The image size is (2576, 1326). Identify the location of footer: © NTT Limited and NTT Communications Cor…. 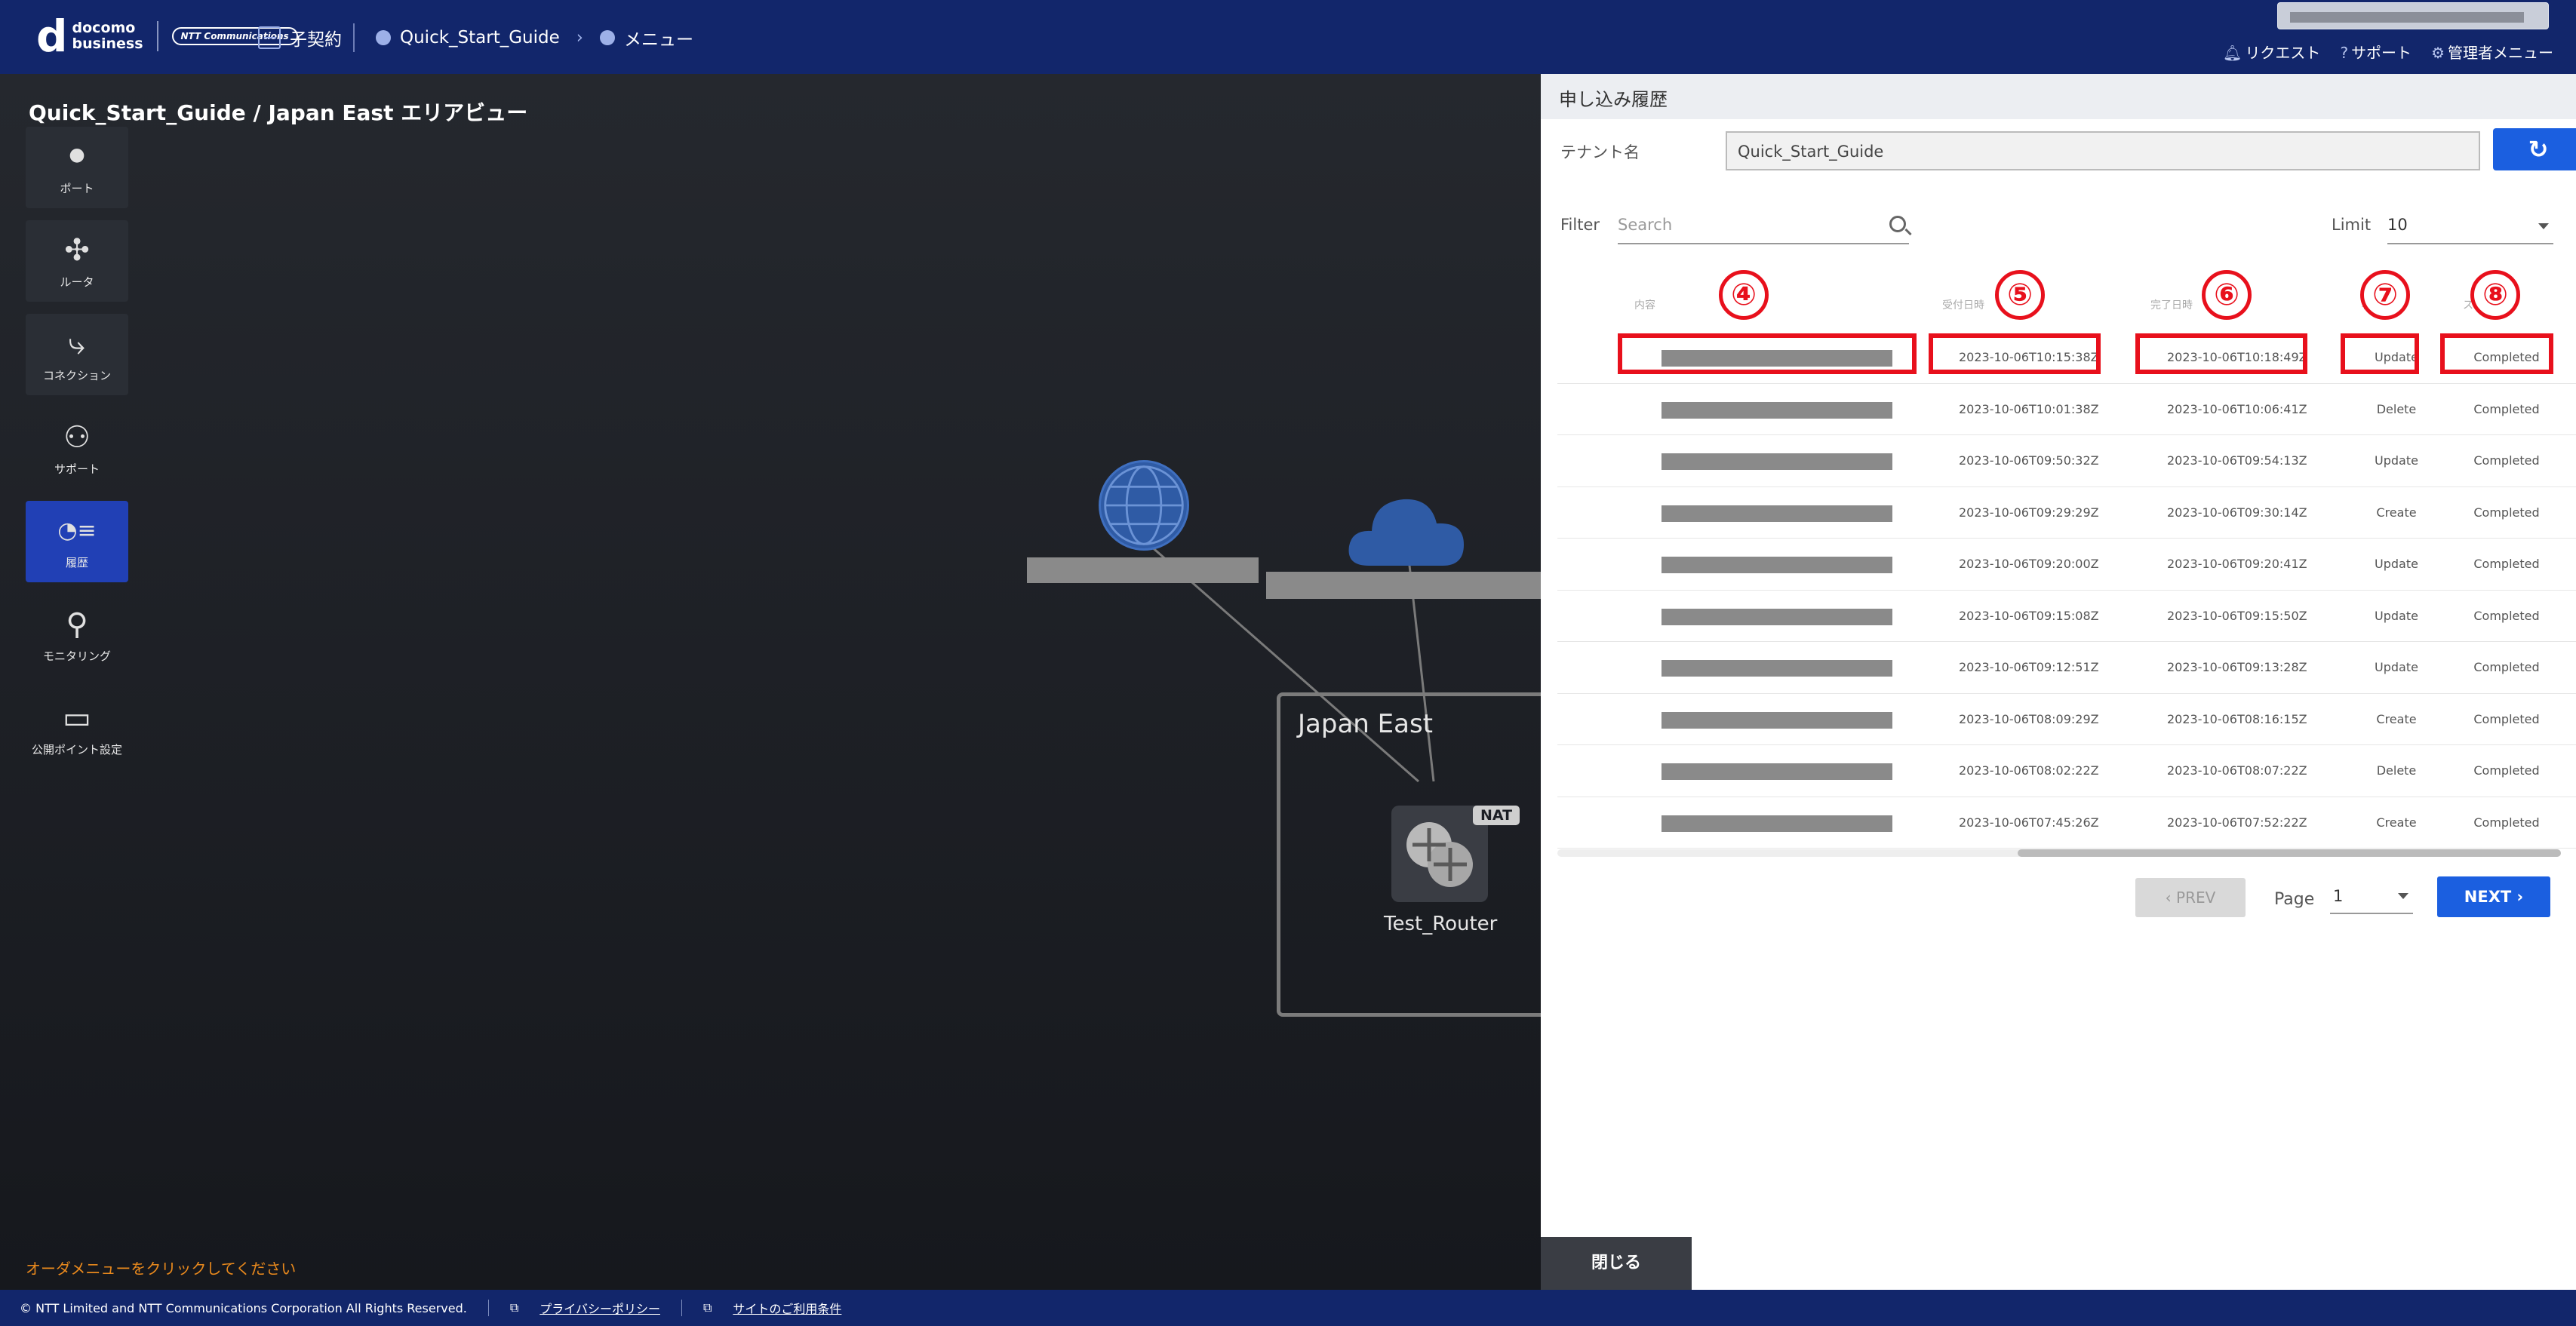
(1288, 1308).